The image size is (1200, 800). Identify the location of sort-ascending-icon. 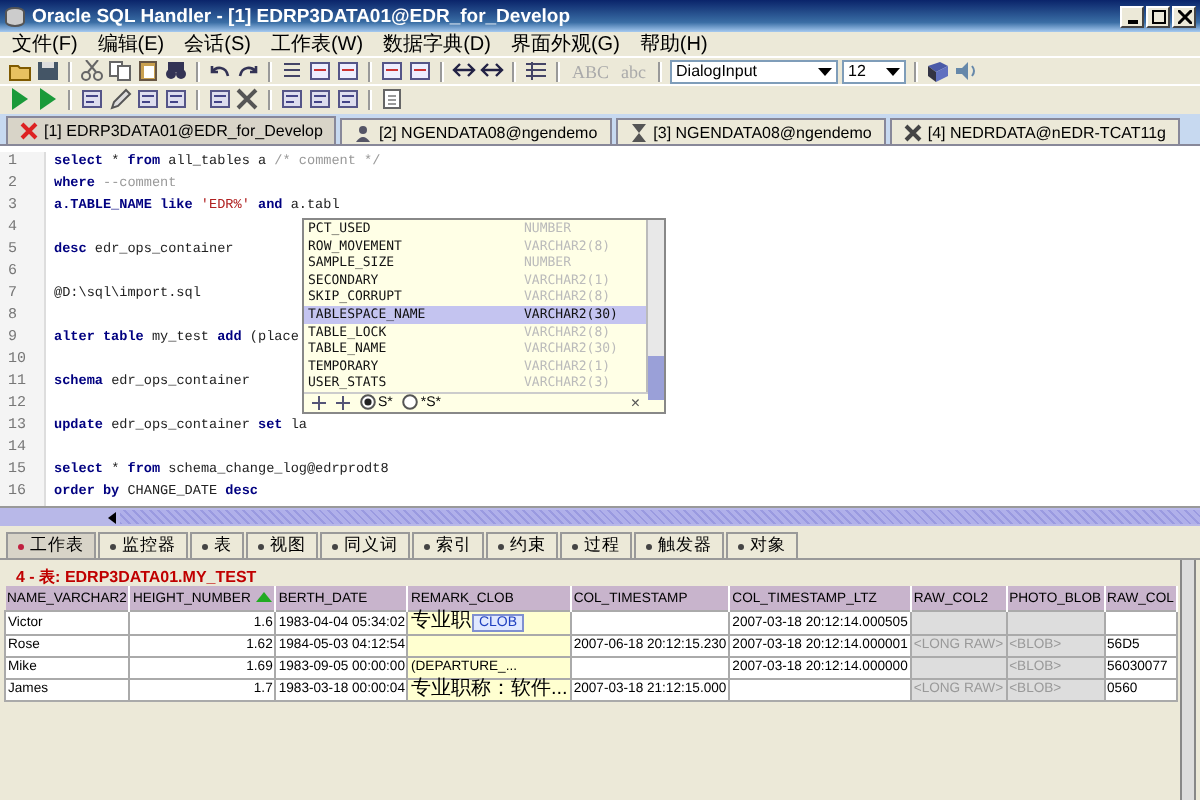
(264, 596).